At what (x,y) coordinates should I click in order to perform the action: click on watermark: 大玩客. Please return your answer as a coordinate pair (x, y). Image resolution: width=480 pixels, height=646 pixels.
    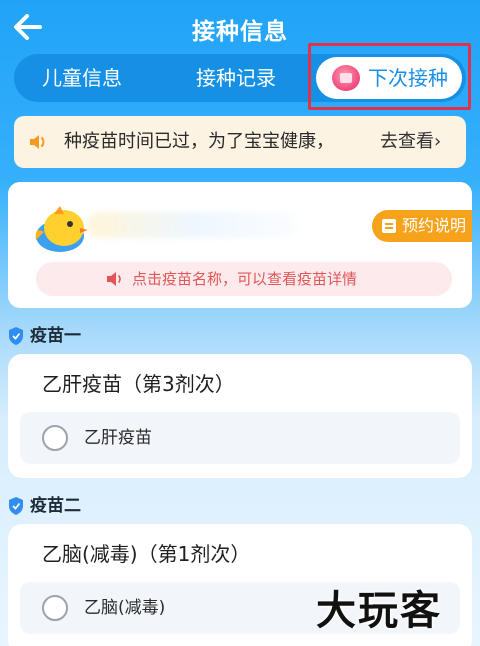
    Looking at the image, I should click on (379, 611).